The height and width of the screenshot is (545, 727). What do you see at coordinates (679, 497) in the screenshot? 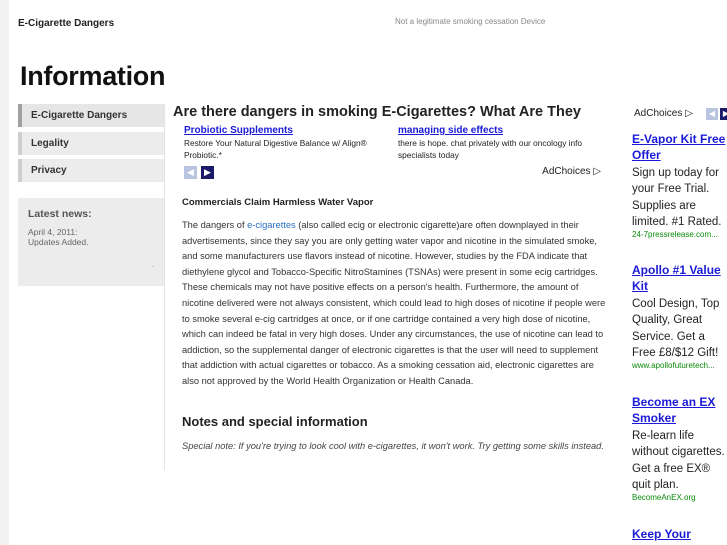
I see `ad-url: BecomeAnEX.org` at bounding box center [679, 497].